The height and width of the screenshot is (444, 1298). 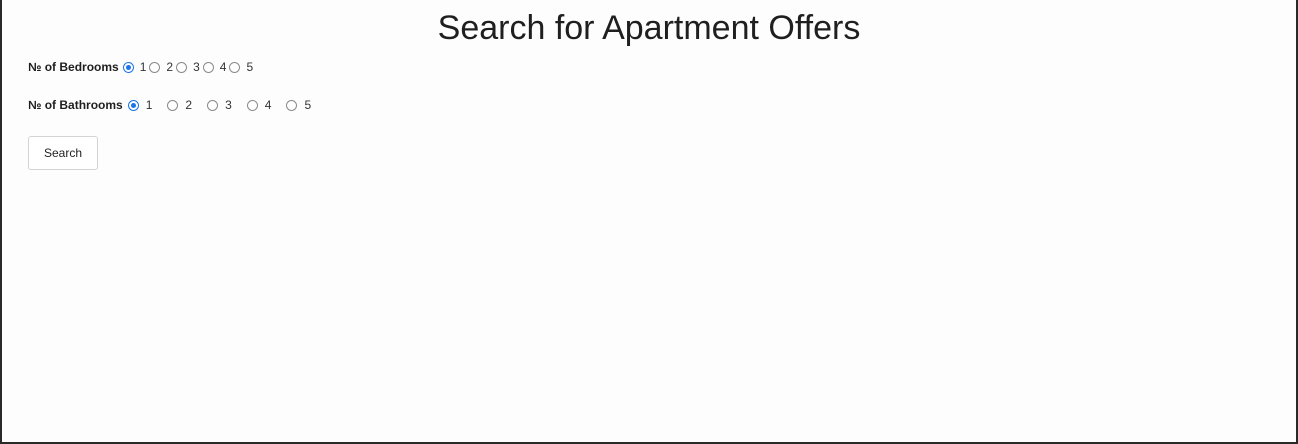 I want to click on bathrooms-option-5: 5, so click(x=303, y=105).